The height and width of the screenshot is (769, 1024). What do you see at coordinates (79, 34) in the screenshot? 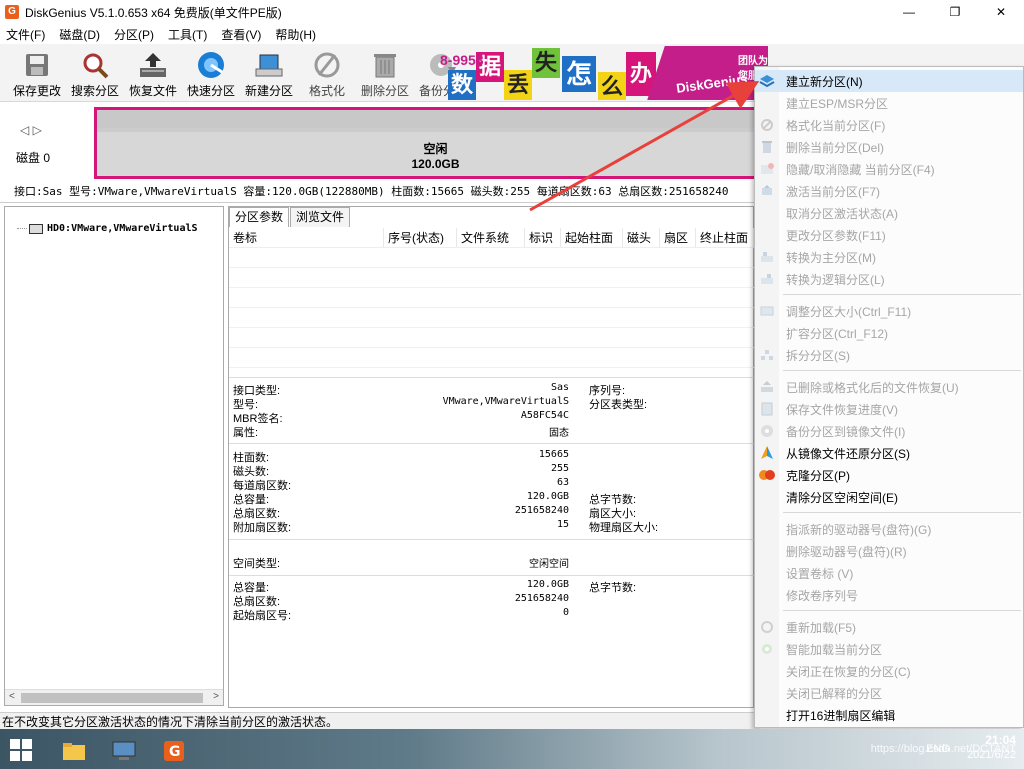
I see `menu-disk: 磁盘(D)` at bounding box center [79, 34].